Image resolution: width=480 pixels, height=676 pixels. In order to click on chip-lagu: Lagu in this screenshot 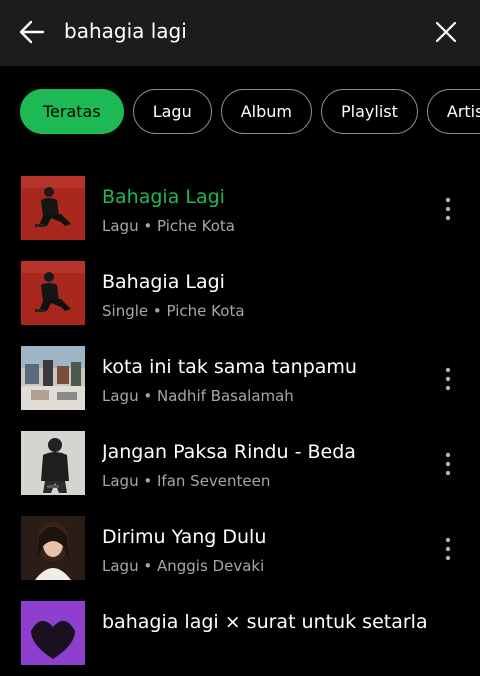, I will do `click(172, 111)`.